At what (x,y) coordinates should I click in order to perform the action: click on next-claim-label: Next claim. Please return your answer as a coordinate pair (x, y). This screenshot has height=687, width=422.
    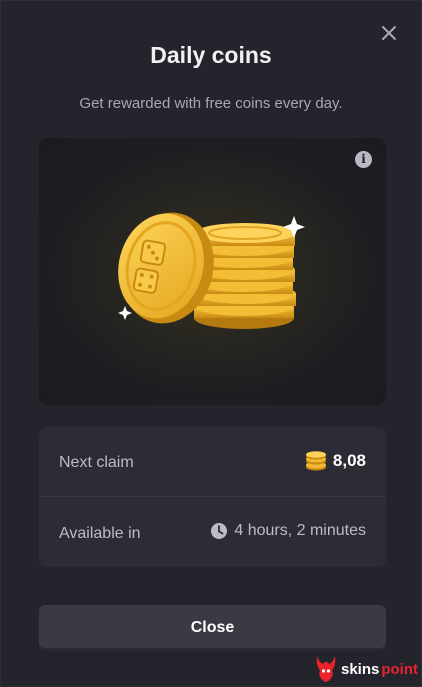
    Looking at the image, I should click on (96, 462).